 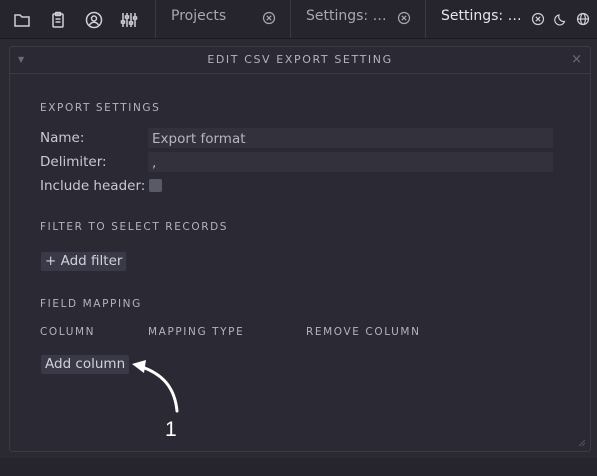 What do you see at coordinates (68, 332) in the screenshot?
I see `column-header: COLUMN` at bounding box center [68, 332].